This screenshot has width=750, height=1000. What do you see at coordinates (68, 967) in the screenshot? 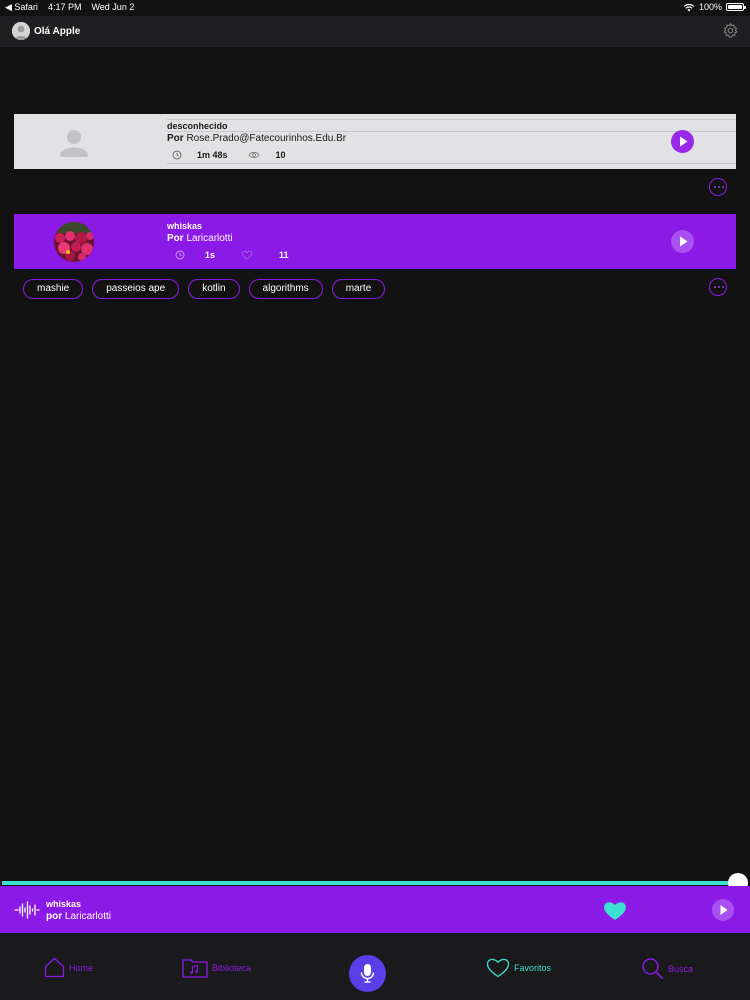
I see `tab-home: Home` at bounding box center [68, 967].